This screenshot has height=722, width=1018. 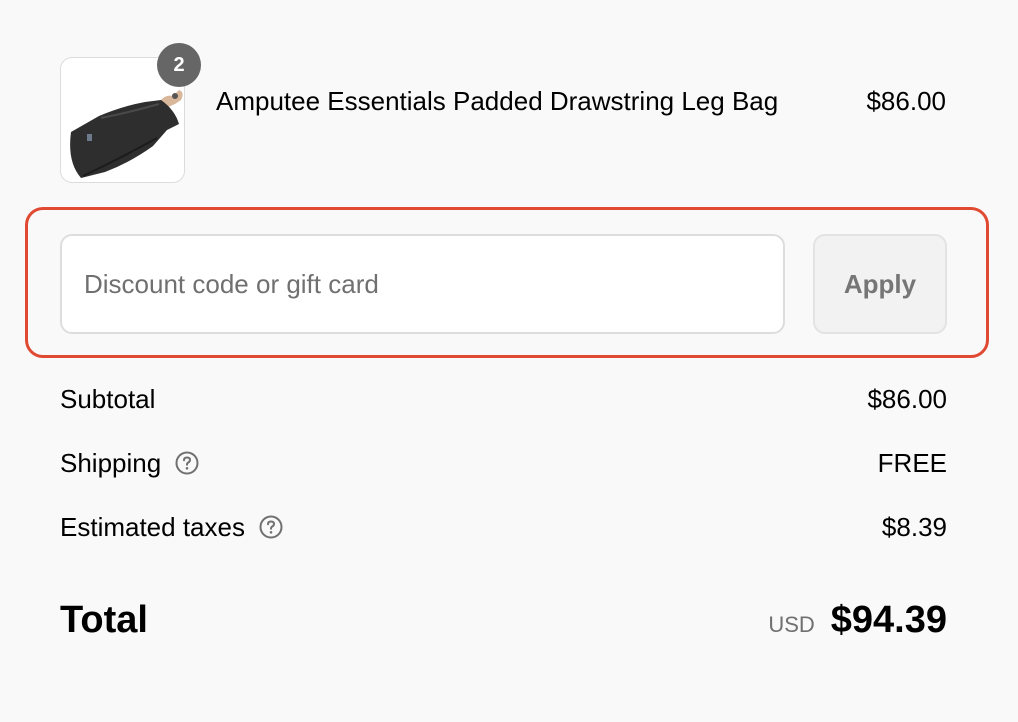 I want to click on total-label: Total, so click(x=104, y=619).